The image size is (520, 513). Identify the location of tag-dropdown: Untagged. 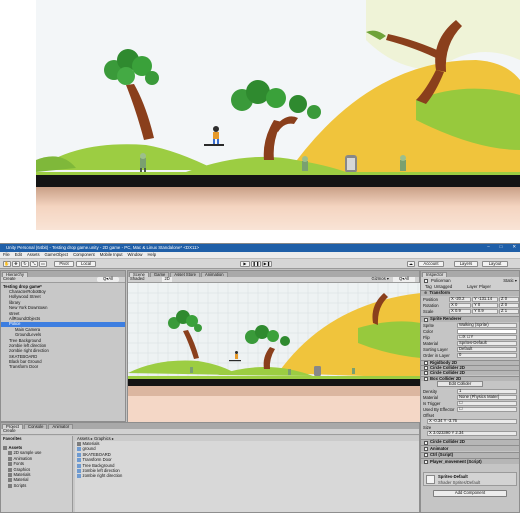
(443, 286).